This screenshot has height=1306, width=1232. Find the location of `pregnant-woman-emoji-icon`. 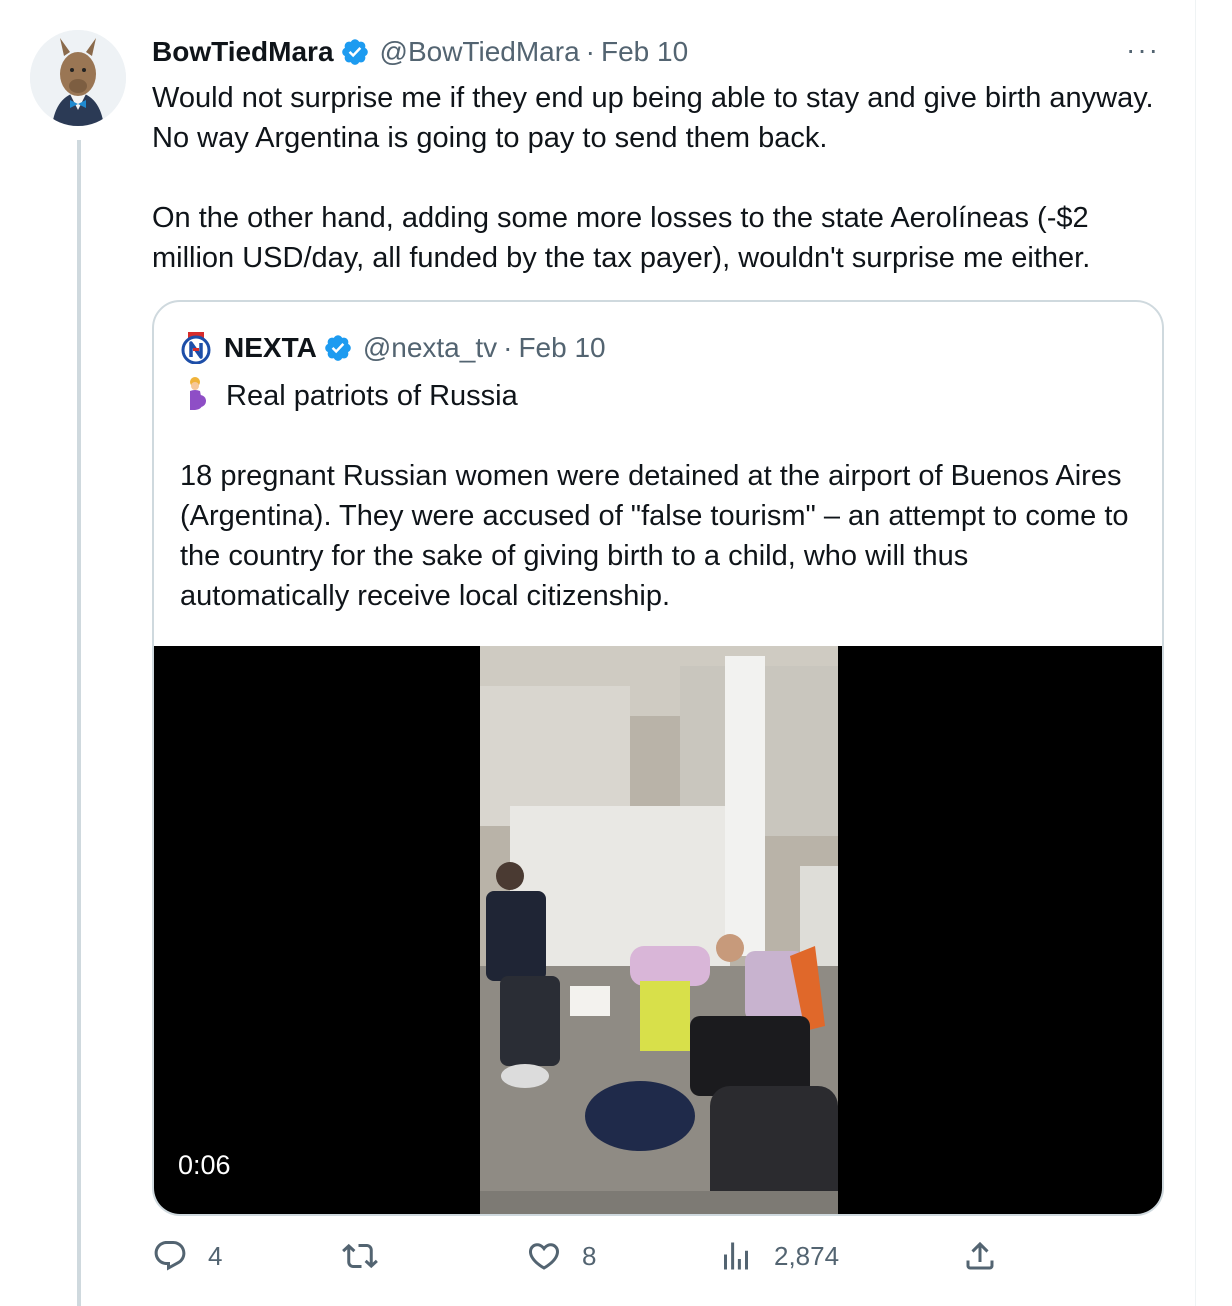

pregnant-woman-emoji-icon is located at coordinates (198, 393).